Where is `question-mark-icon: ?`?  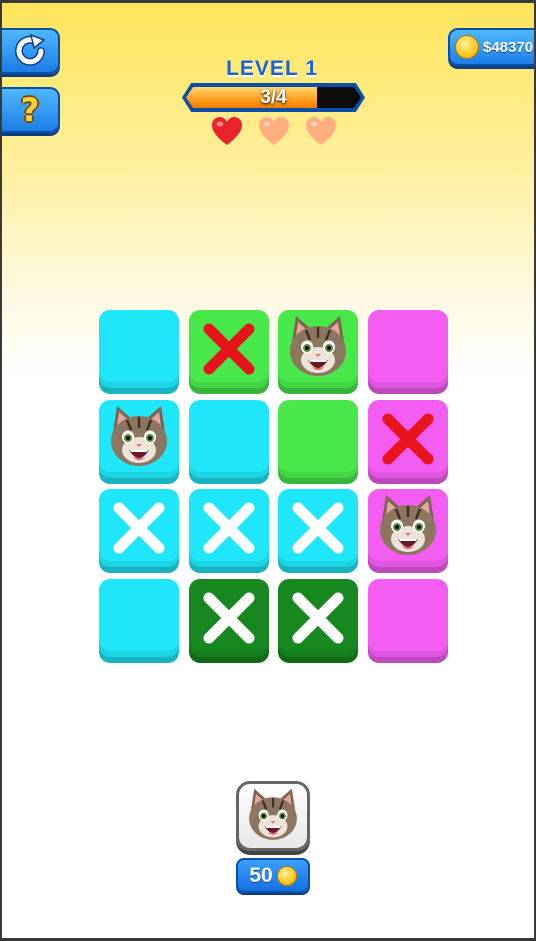 question-mark-icon: ? is located at coordinates (30, 110).